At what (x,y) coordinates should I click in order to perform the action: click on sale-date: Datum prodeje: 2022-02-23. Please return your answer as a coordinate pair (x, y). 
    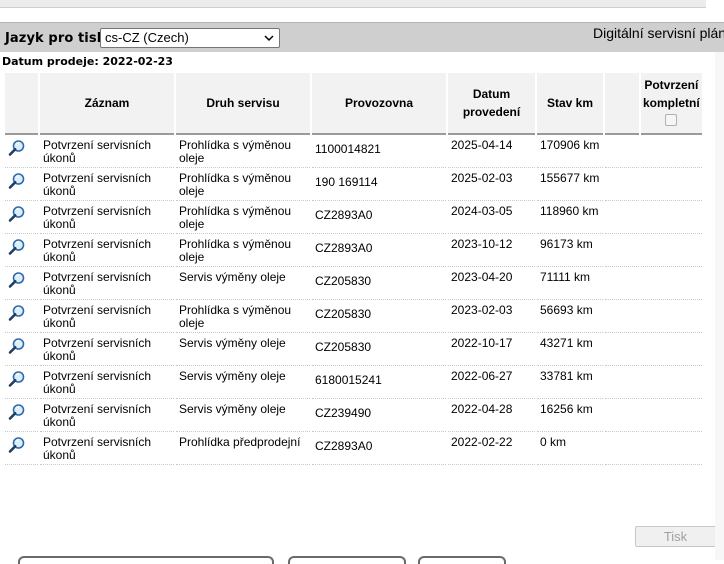
    Looking at the image, I should click on (87, 61).